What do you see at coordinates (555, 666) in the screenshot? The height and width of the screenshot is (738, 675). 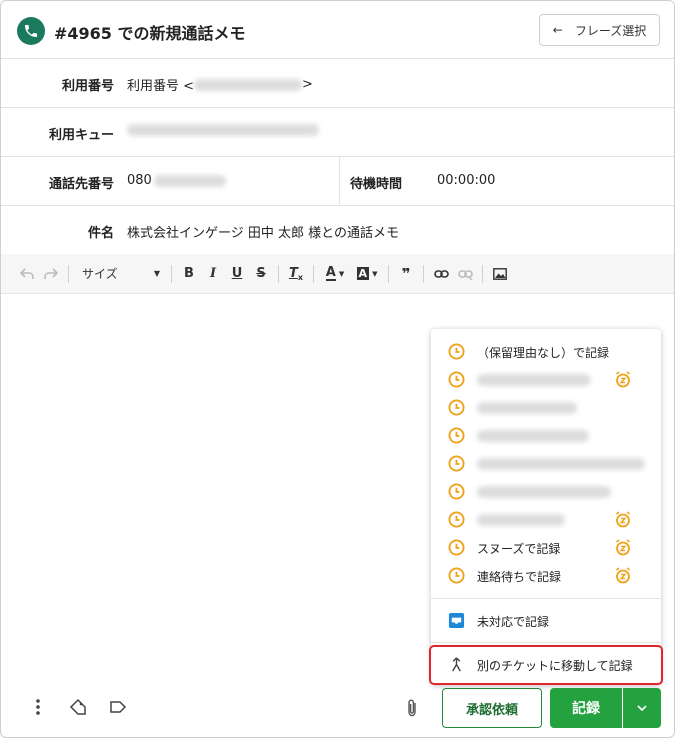 I see `menu-item-label: 別のチケットに移動して記録` at bounding box center [555, 666].